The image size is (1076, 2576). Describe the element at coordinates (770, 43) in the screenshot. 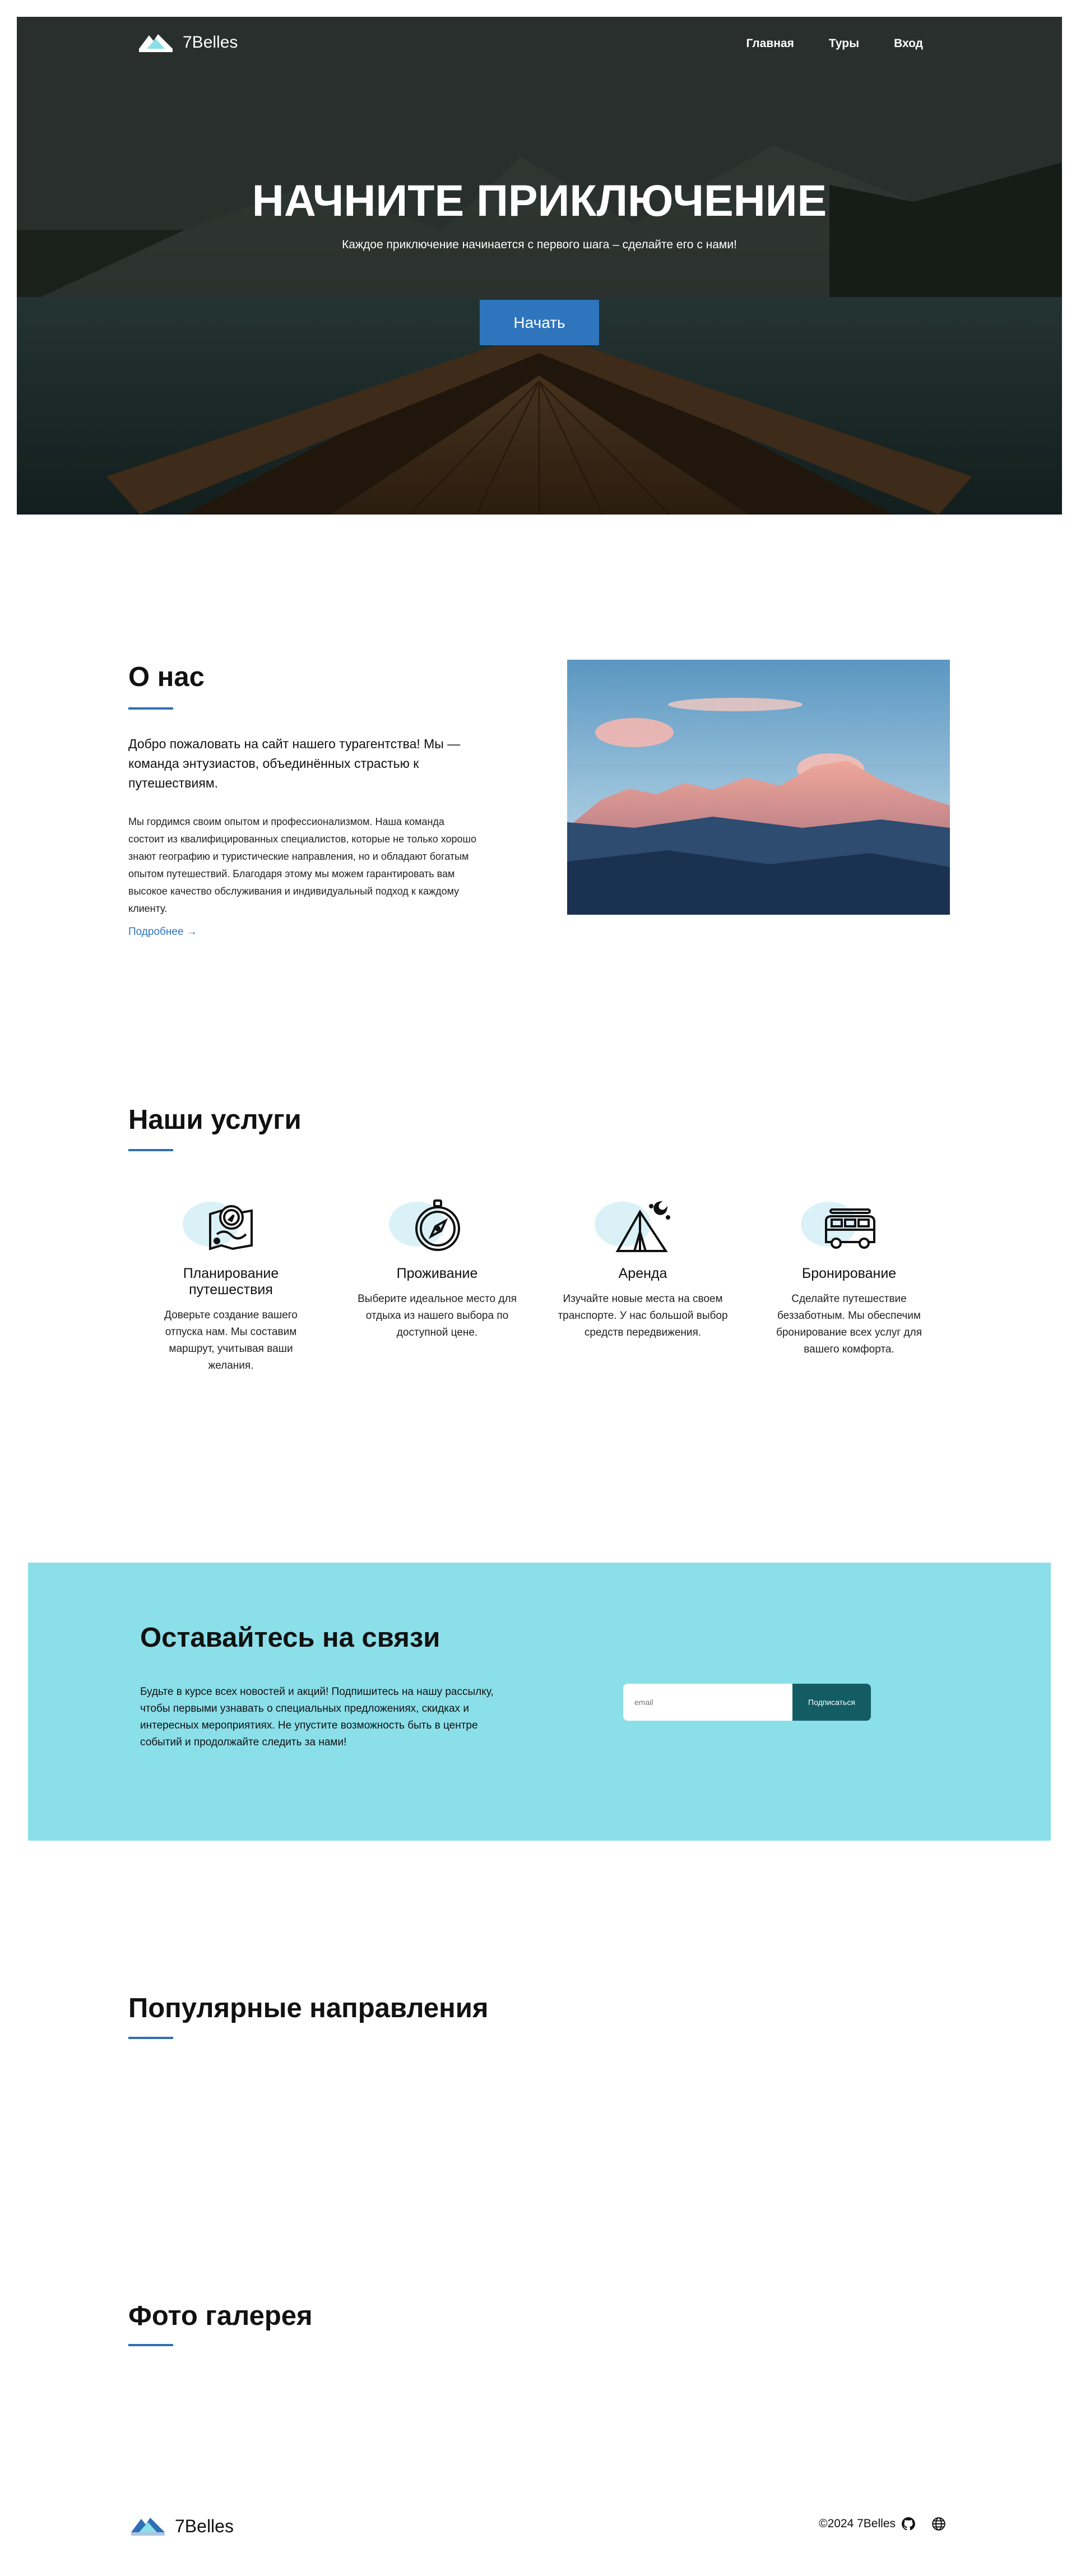

I see `nav-link-home: Главная` at that location.